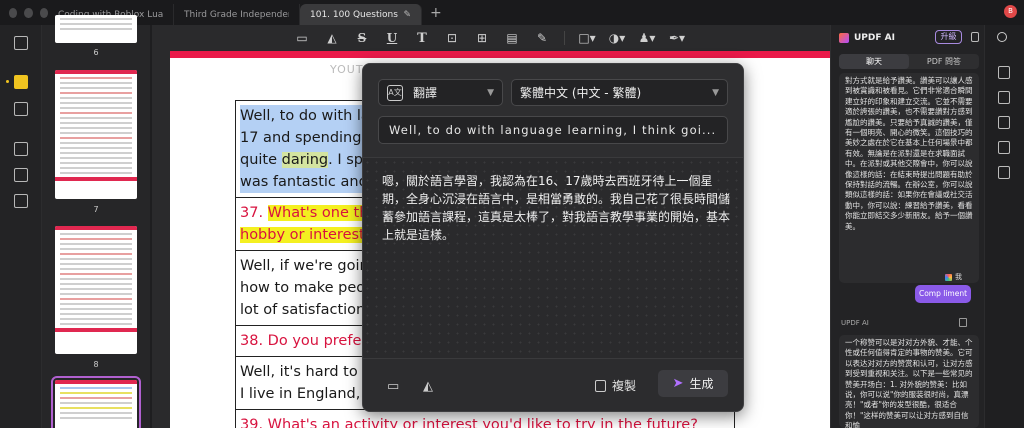 This screenshot has width=1024, height=428. What do you see at coordinates (874, 61) in the screenshot?
I see `tab-chat: 聊天` at bounding box center [874, 61].